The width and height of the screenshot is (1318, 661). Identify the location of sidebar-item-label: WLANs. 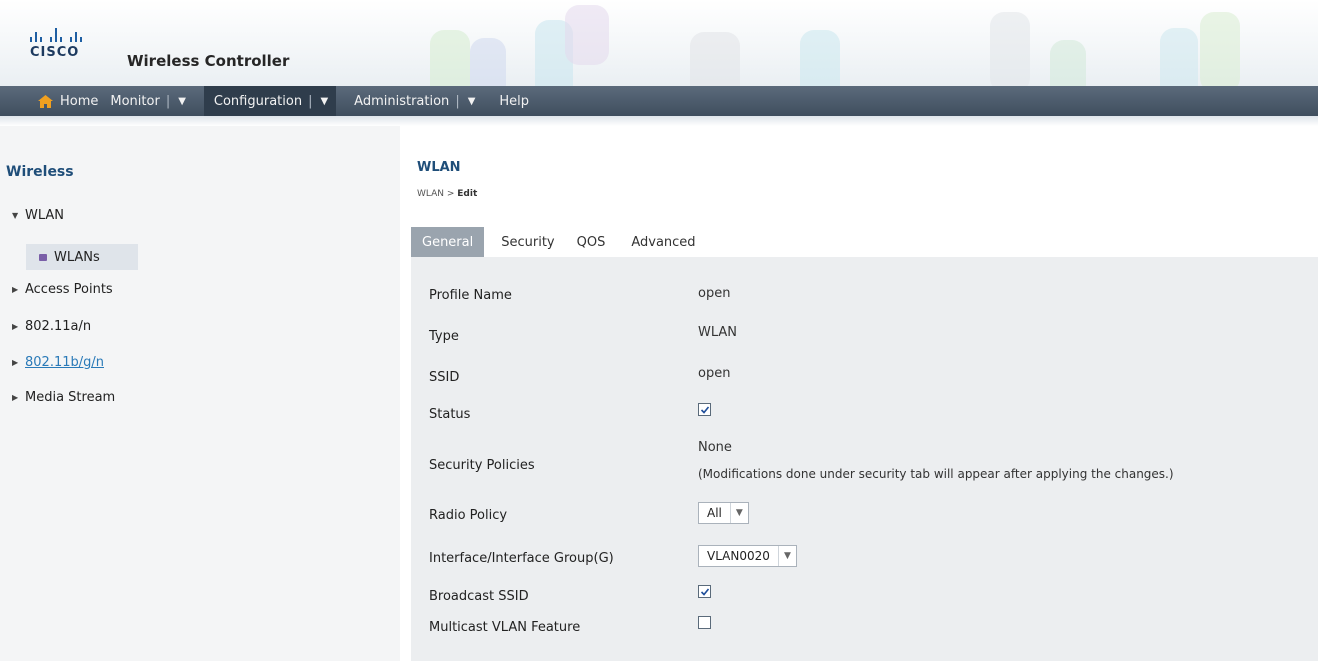
(77, 257).